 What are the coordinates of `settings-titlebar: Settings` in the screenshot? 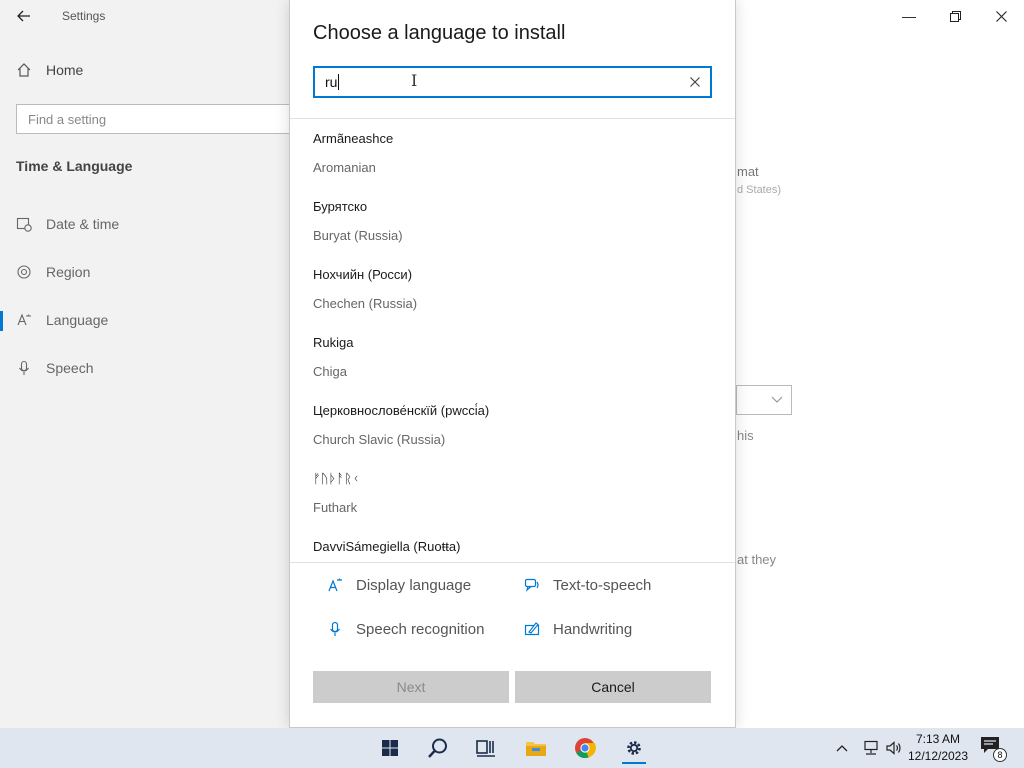 It's located at (145, 16).